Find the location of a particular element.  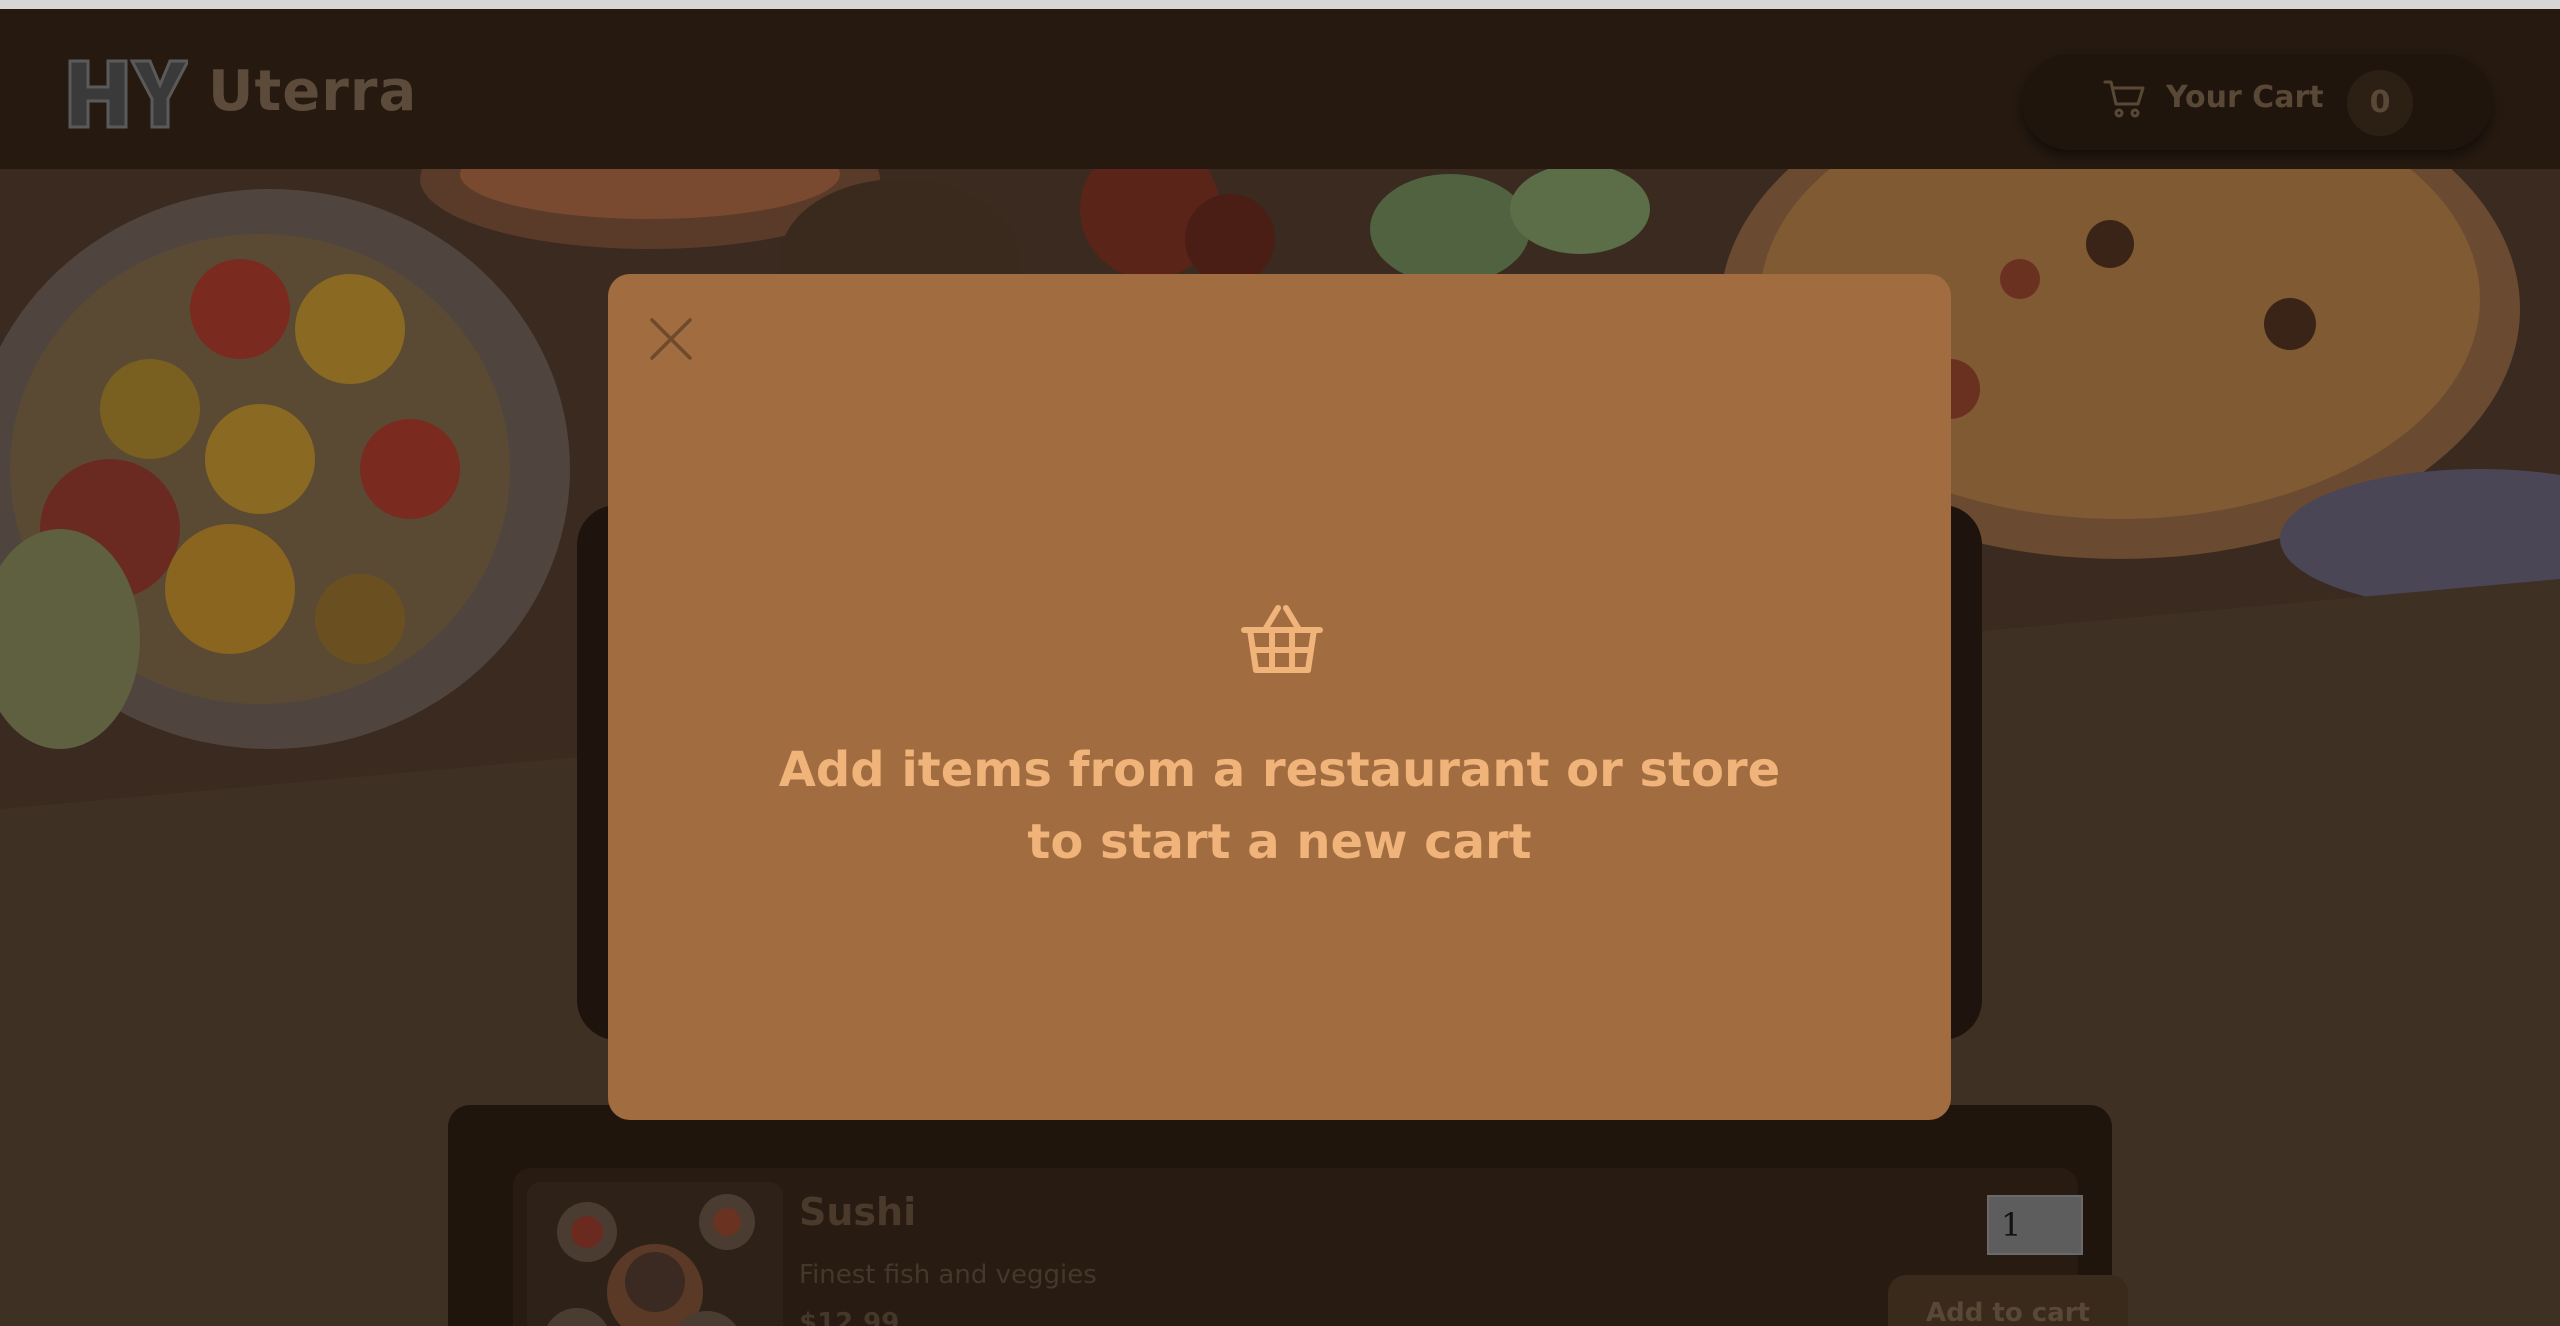

menu-item-name: Sushi is located at coordinates (858, 1212).